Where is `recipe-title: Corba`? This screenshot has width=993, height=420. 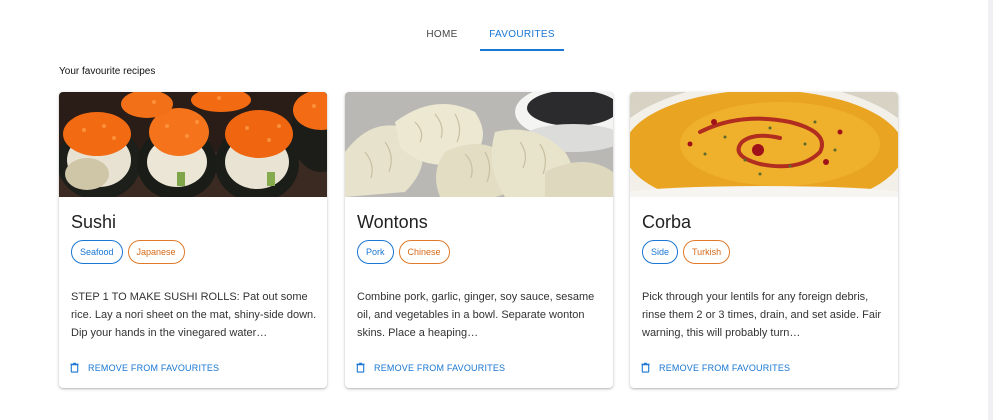 recipe-title: Corba is located at coordinates (667, 222).